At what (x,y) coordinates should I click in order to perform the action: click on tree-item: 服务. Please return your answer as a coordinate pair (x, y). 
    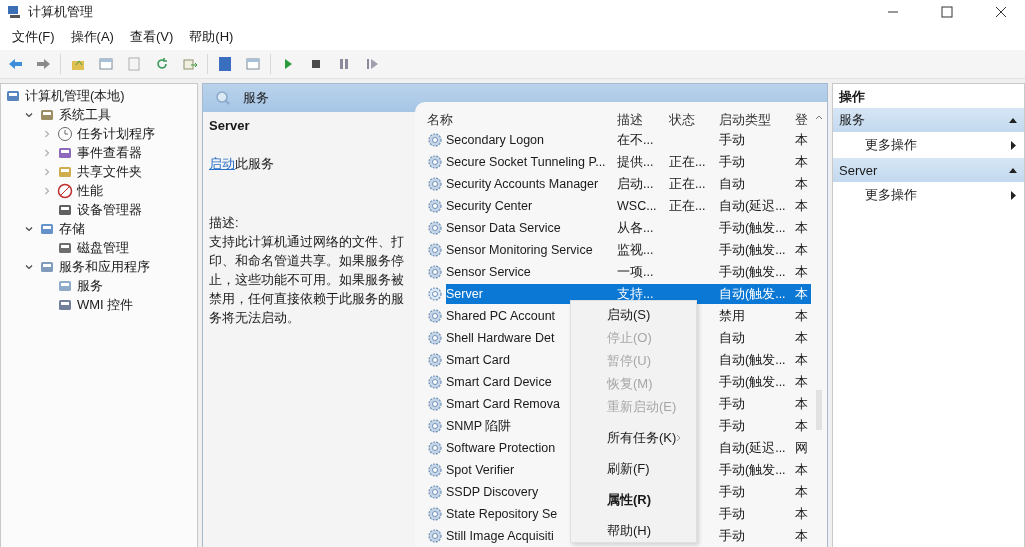
    Looking at the image, I should click on (90, 285).